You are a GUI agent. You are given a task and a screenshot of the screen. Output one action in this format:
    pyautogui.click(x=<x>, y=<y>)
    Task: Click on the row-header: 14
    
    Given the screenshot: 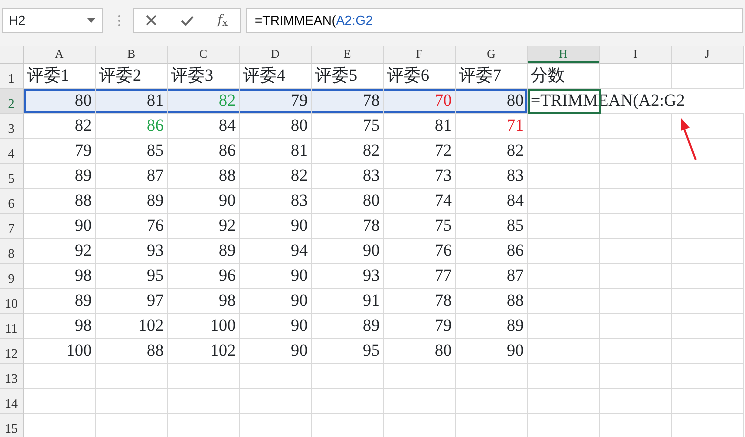 What is the action you would take?
    pyautogui.click(x=12, y=401)
    